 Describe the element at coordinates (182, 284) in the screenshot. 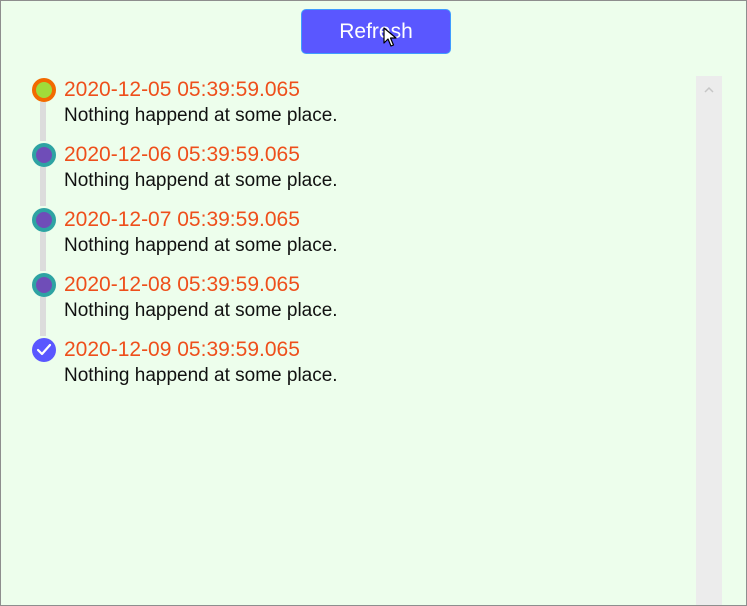

I see `timeline-time: 2020-12-08 05:39:59.065` at that location.